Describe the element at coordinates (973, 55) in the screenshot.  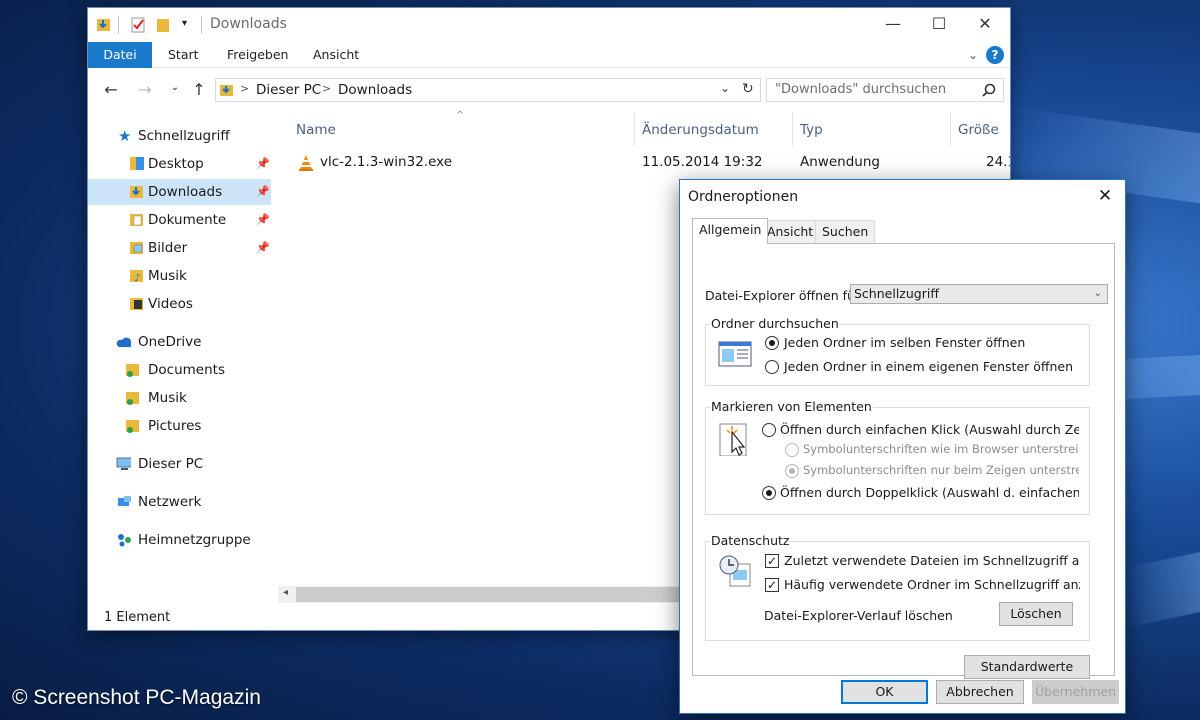
I see `expand-ribbon-icon: ⌄` at that location.